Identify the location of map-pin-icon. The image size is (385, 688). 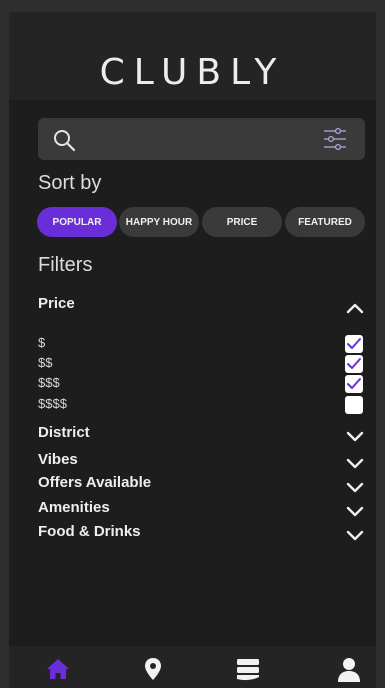
(153, 669).